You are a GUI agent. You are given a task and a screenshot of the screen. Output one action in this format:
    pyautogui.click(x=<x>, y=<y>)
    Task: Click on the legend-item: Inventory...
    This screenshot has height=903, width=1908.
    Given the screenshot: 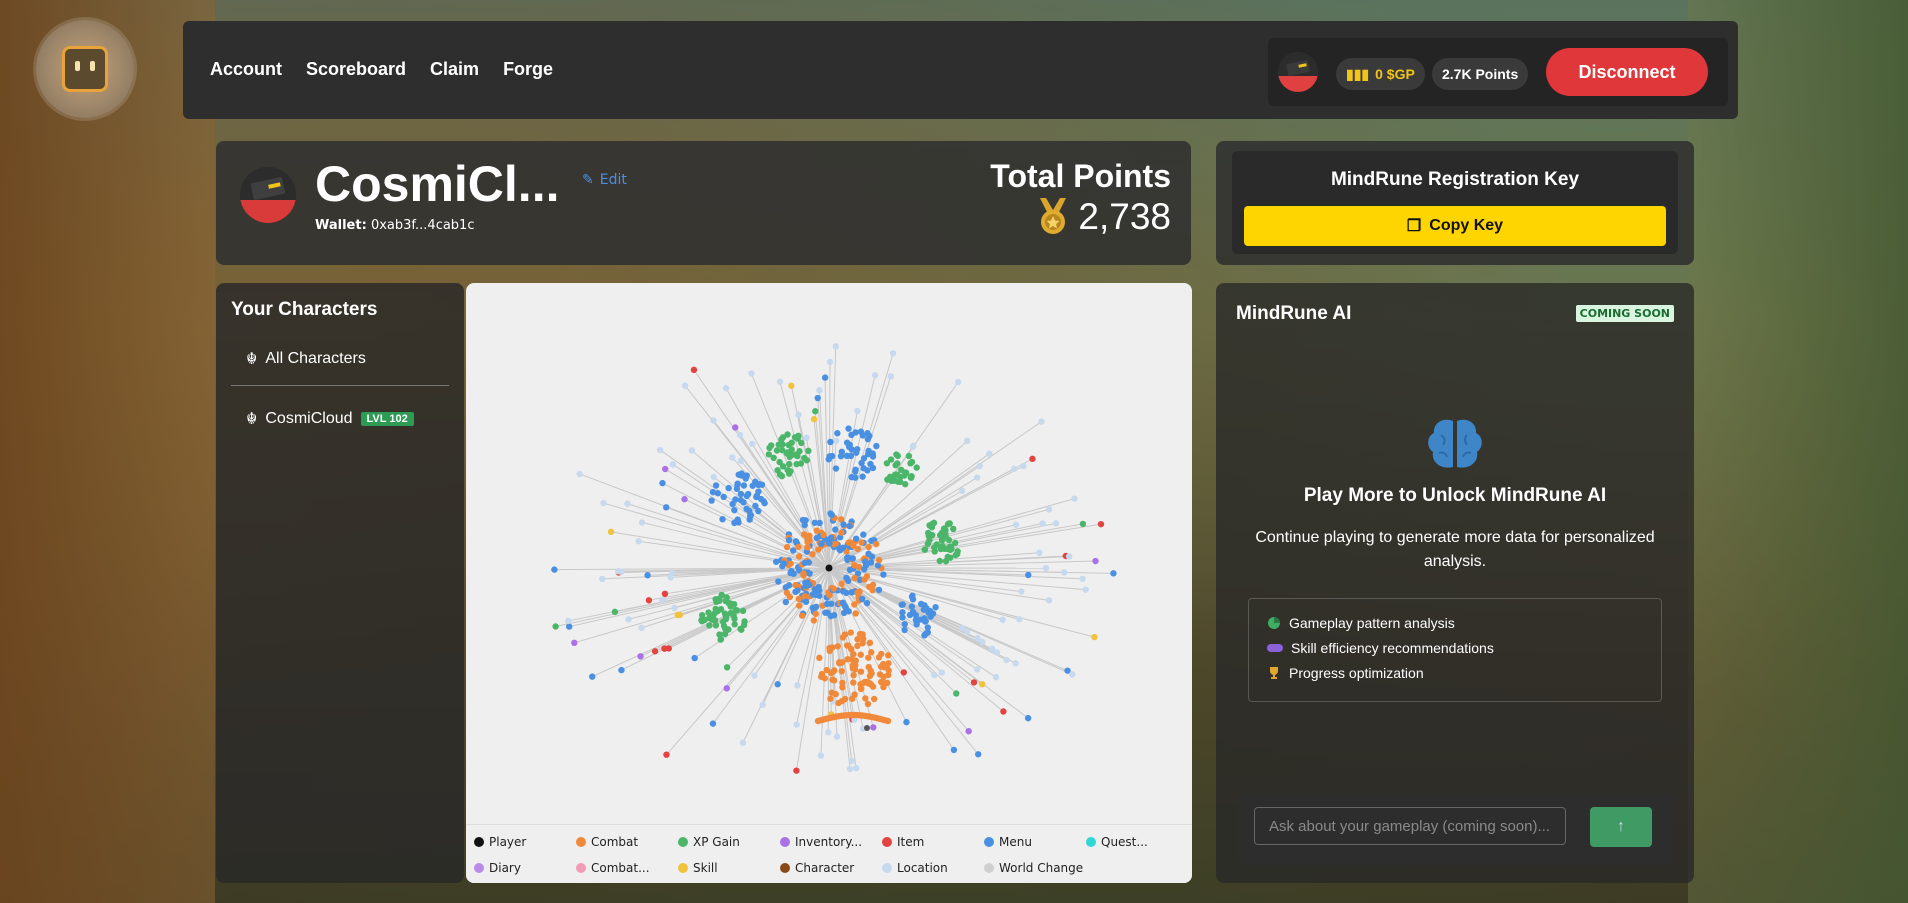 What is the action you would take?
    pyautogui.click(x=821, y=842)
    